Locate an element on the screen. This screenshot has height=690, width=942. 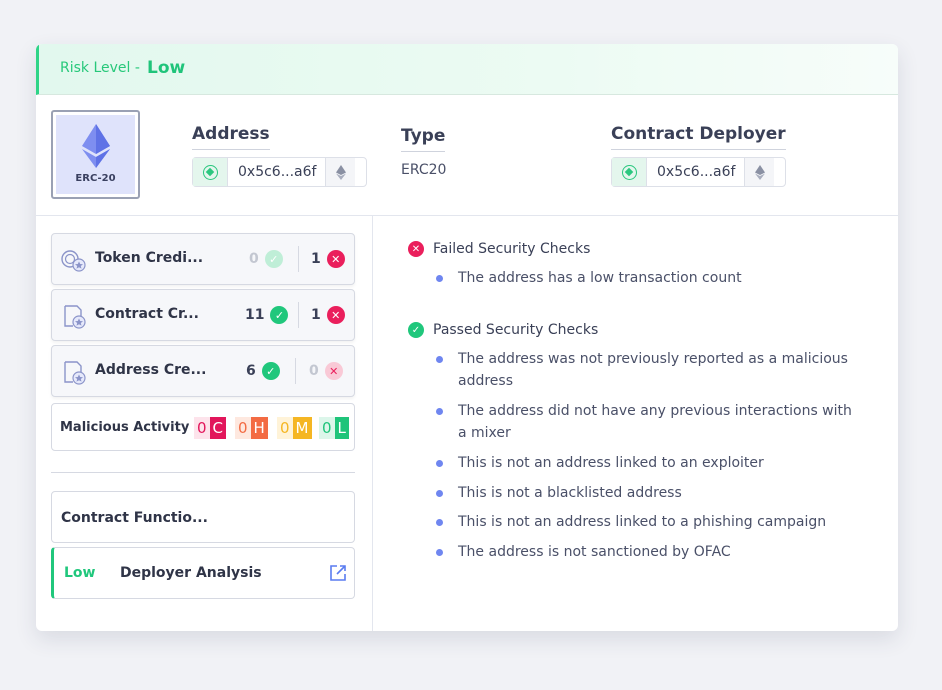
passed-count-badge: 0 ✓ is located at coordinates (266, 259).